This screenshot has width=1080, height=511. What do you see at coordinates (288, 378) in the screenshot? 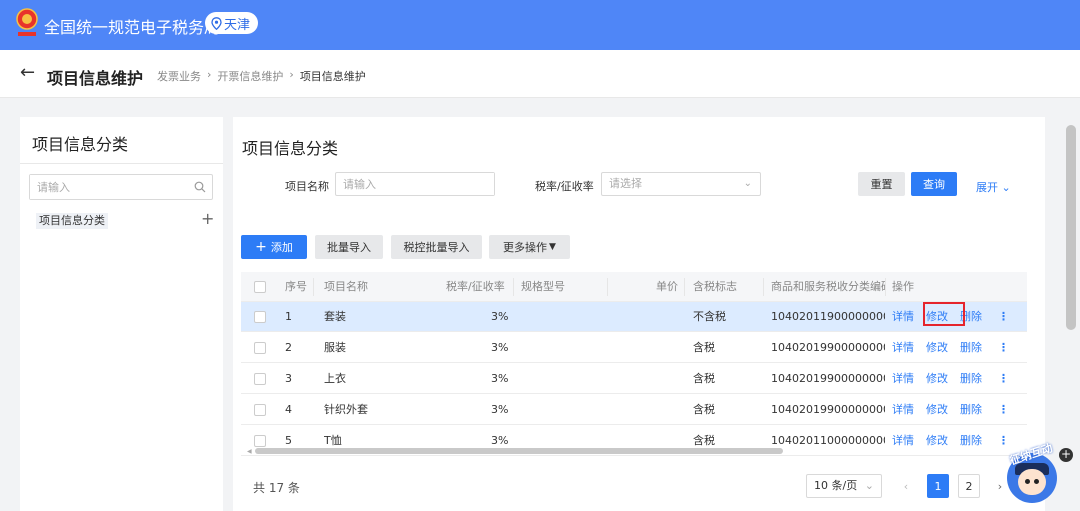
I see `cell-no: 3` at bounding box center [288, 378].